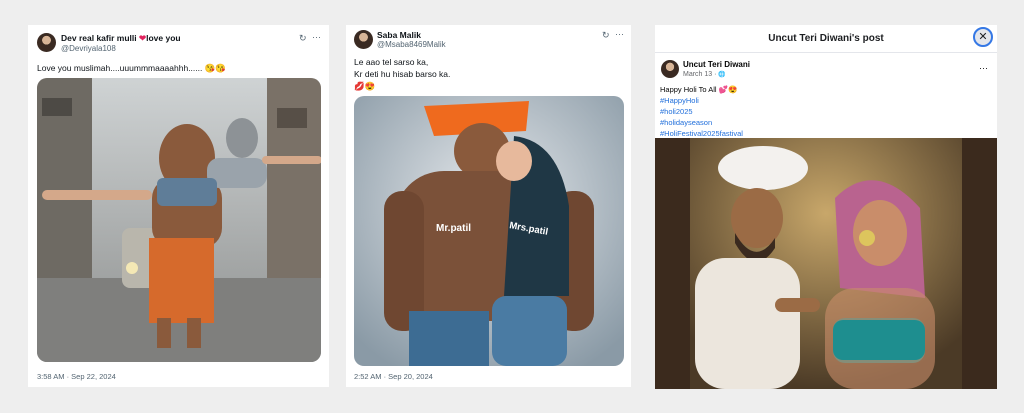  I want to click on tweet-line-3: 💋😍, so click(365, 86).